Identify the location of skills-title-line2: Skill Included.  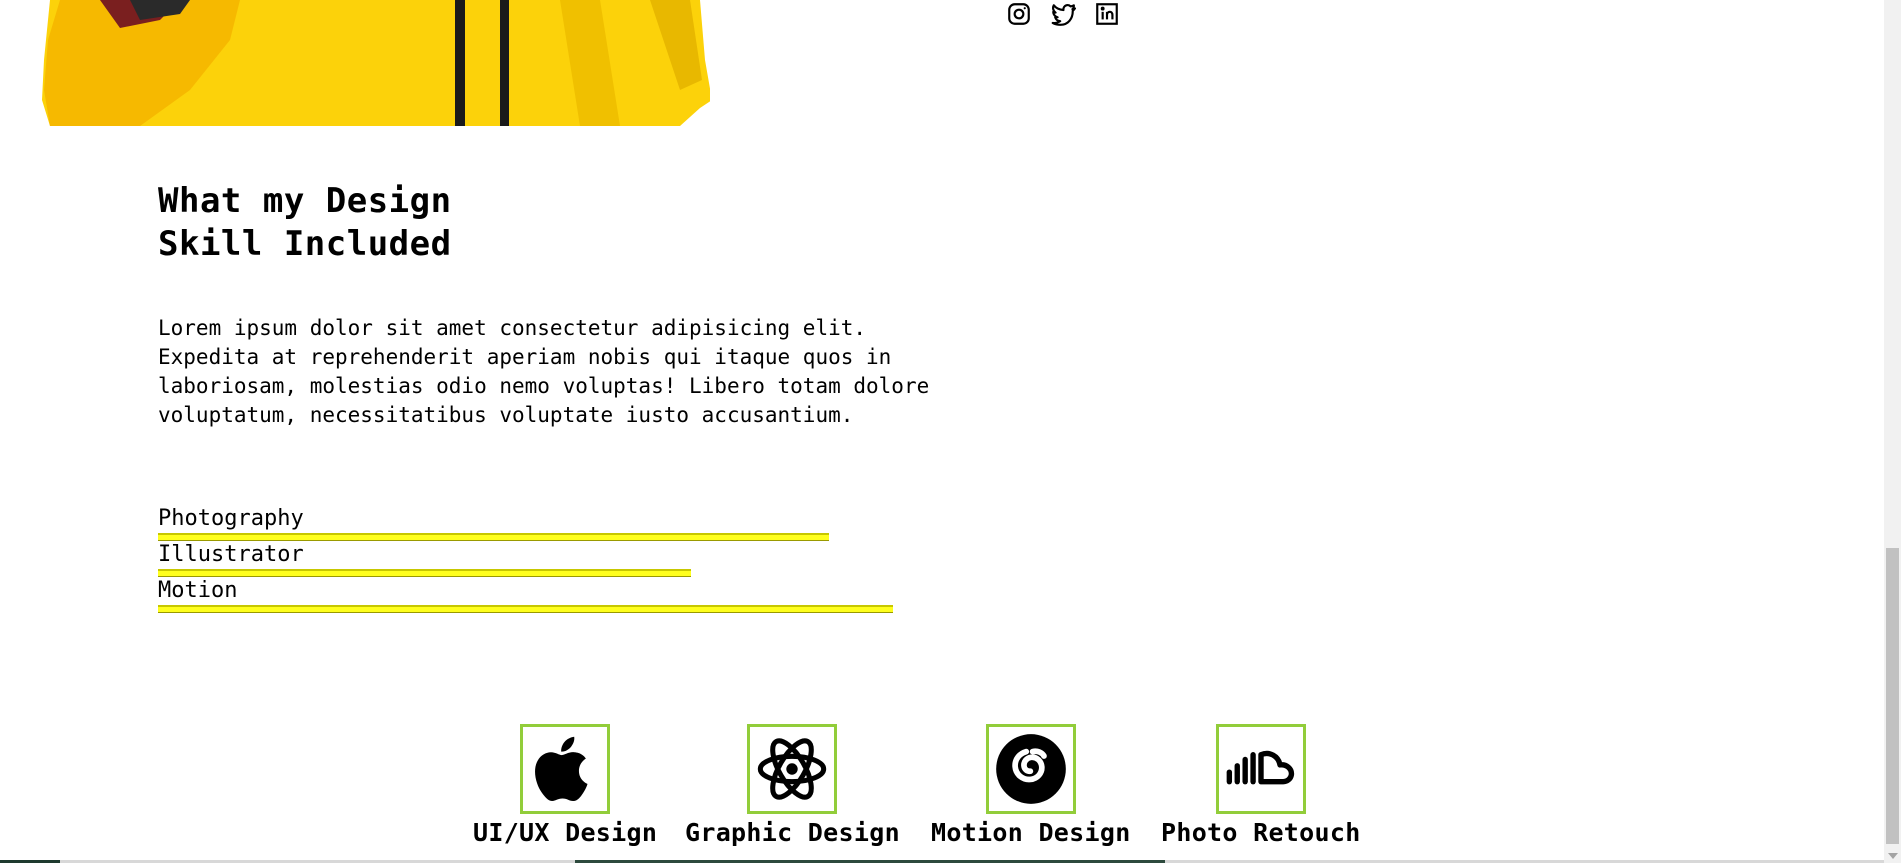
(305, 244).